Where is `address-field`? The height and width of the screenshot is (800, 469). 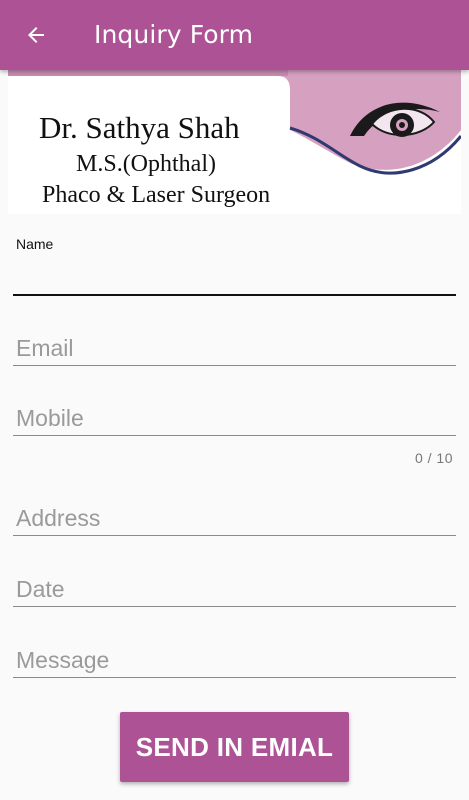
address-field is located at coordinates (234, 513).